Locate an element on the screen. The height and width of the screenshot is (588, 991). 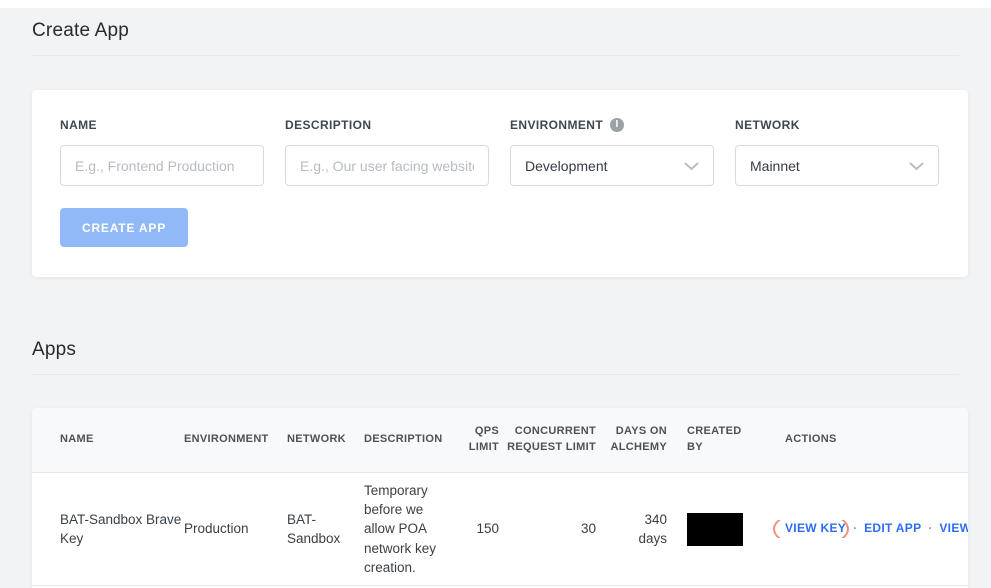
environment-field-group: ENVIRONMENT i Development is located at coordinates (612, 152).